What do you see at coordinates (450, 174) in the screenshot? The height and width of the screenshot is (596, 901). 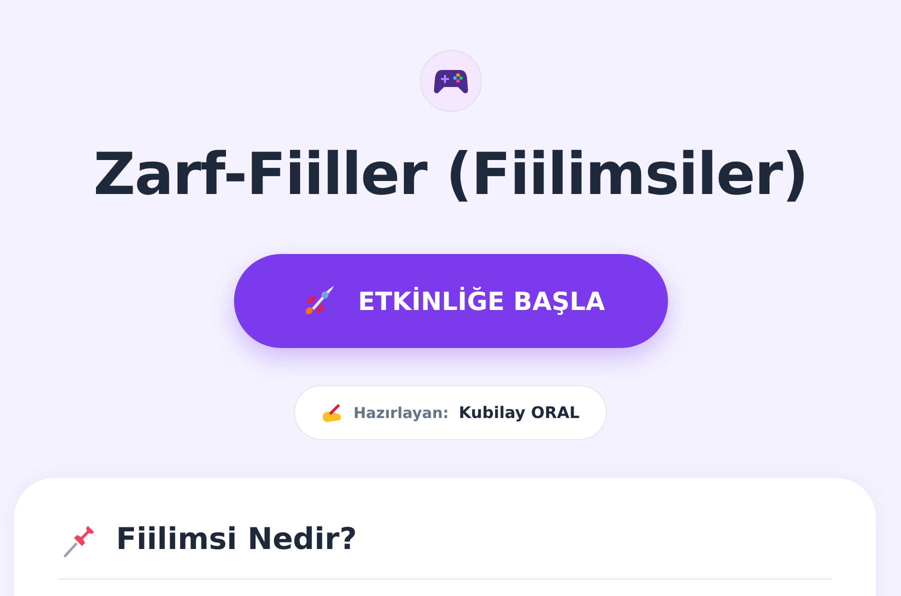 I see `page-title: Zarf-Fiiller (Fiilimsiler)` at bounding box center [450, 174].